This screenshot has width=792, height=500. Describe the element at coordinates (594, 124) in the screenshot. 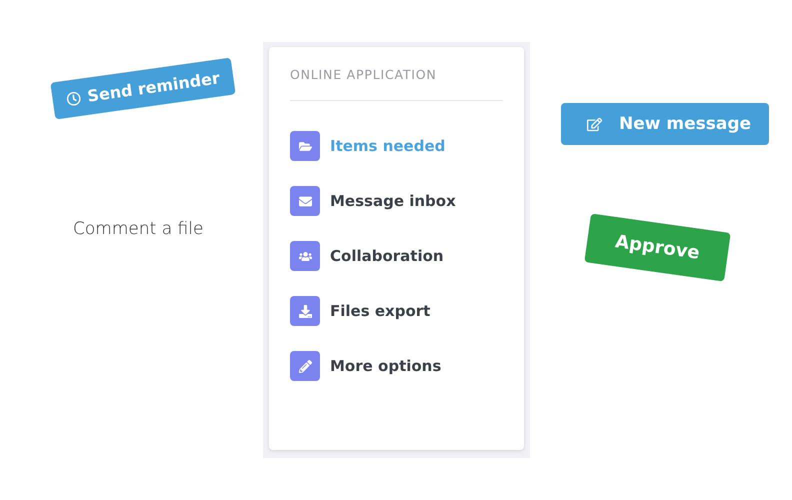

I see `edit-icon` at that location.